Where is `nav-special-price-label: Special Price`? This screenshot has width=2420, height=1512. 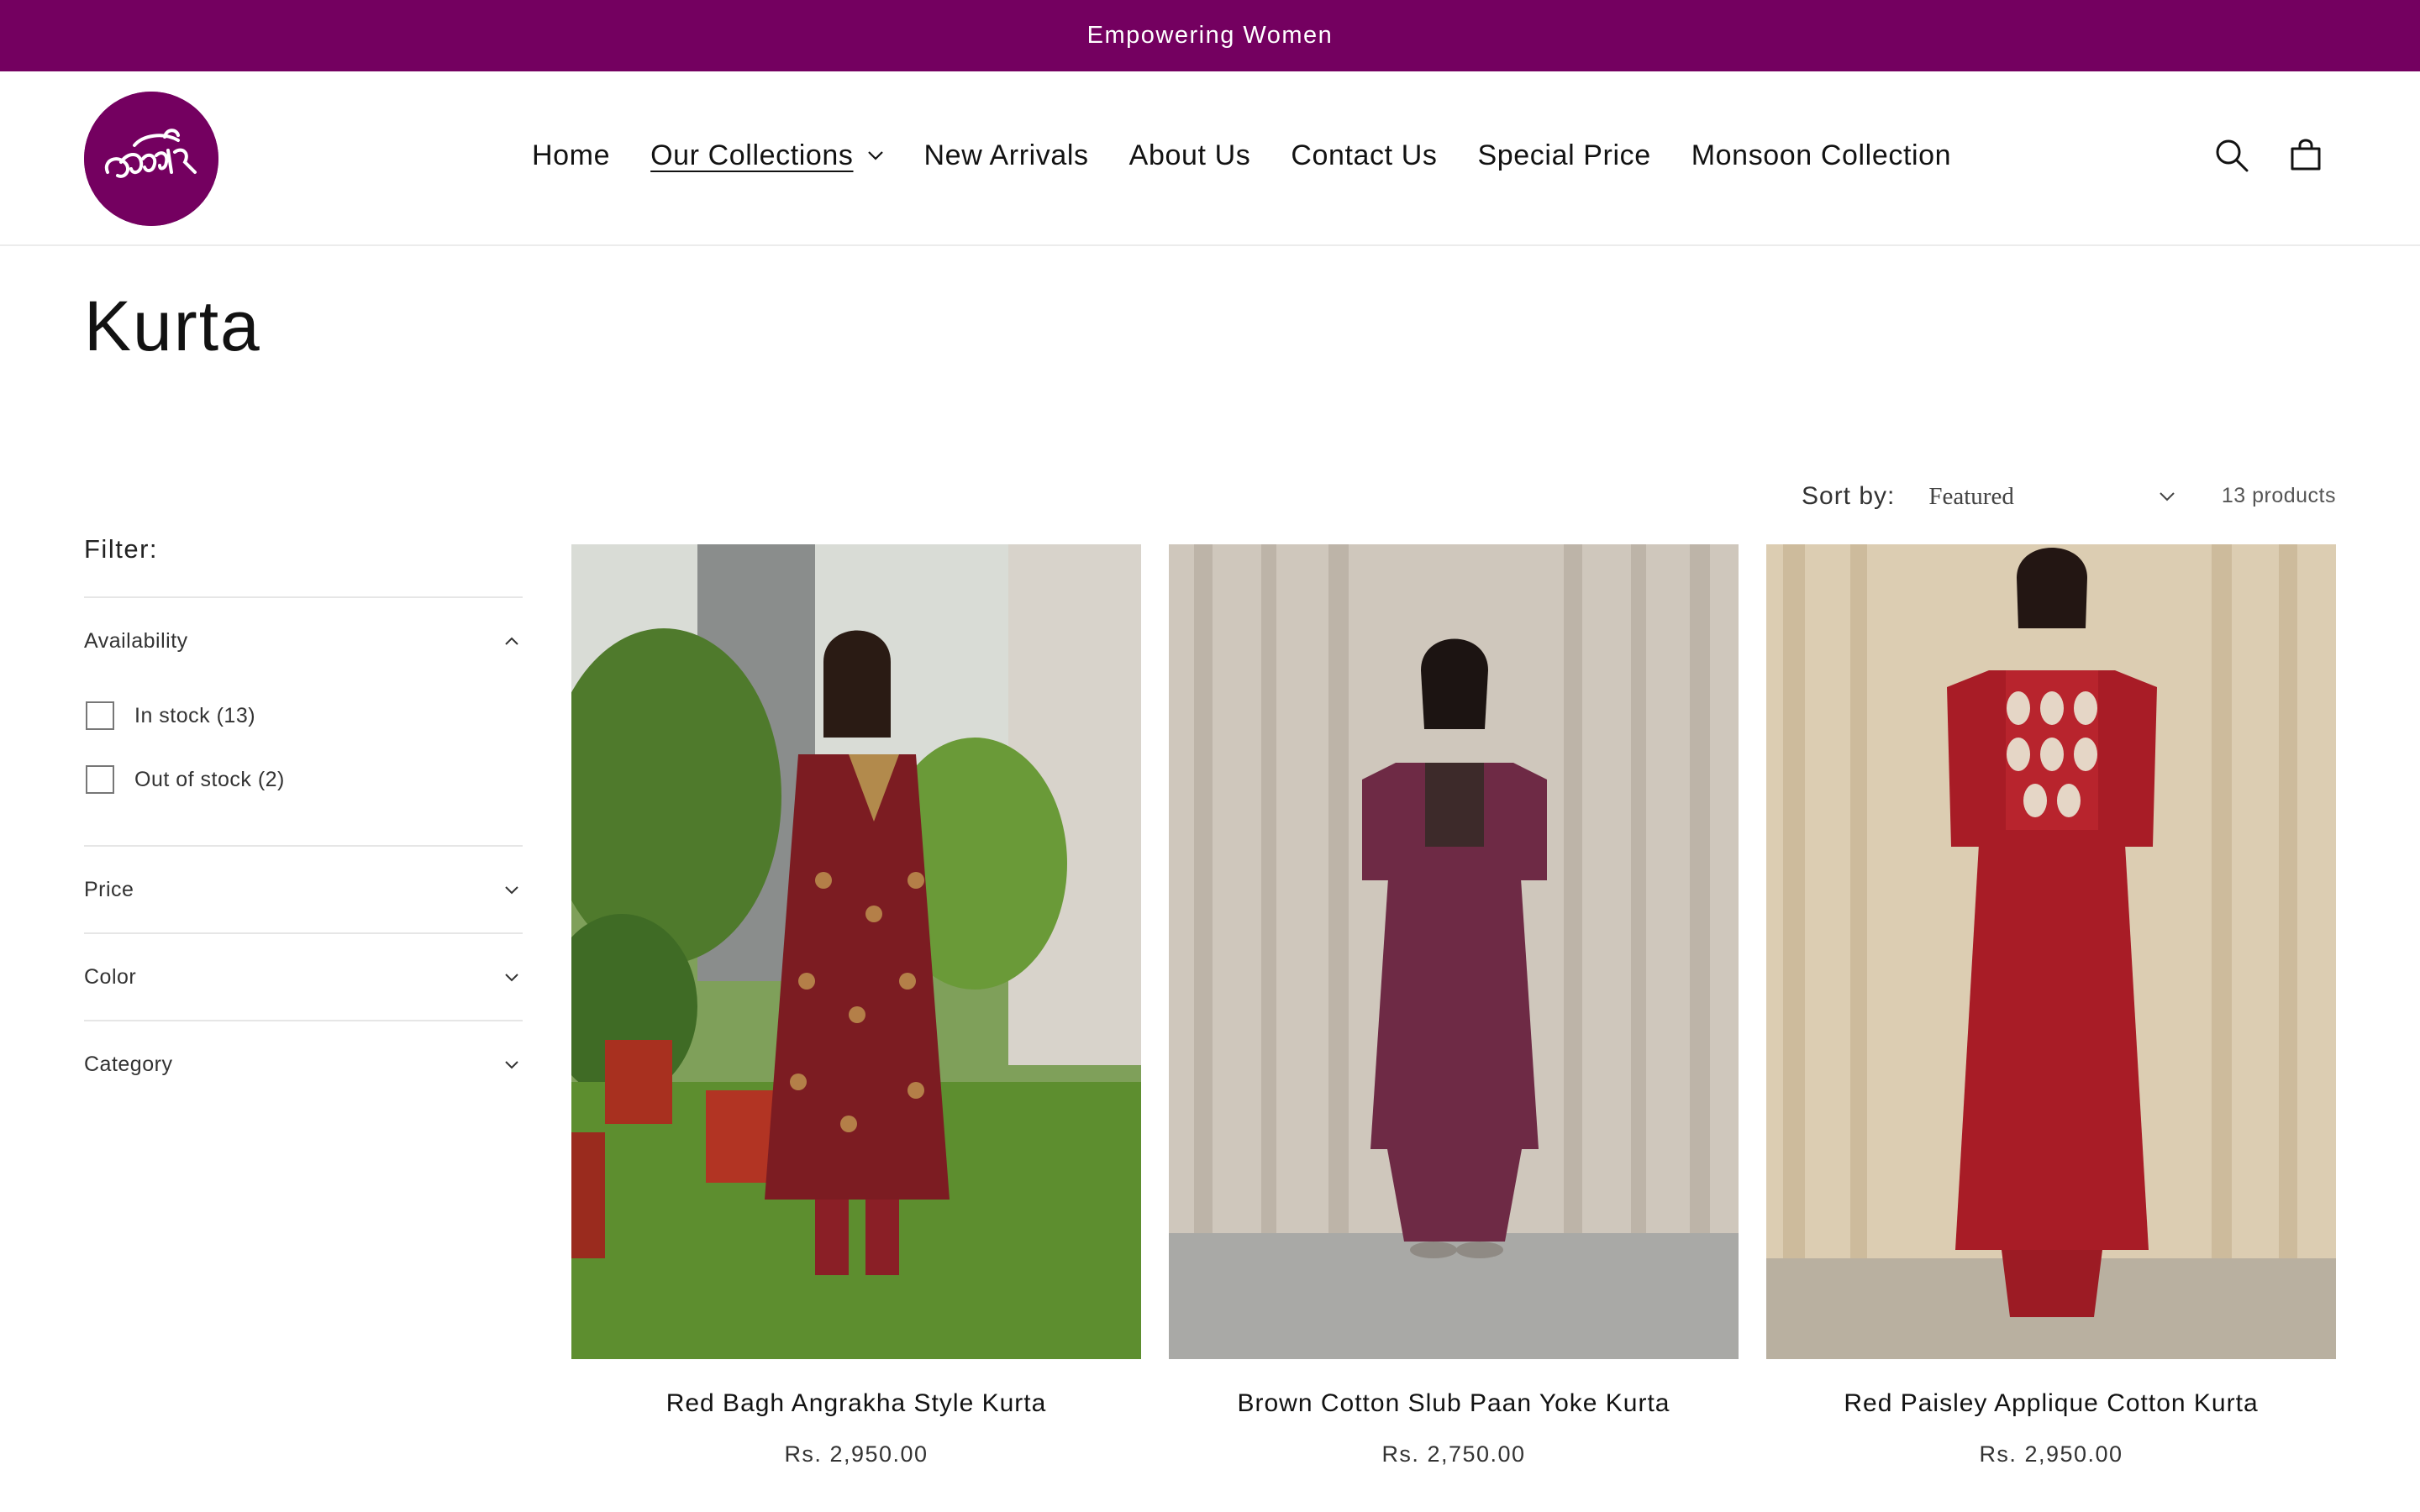 nav-special-price-label: Special Price is located at coordinates (1564, 155).